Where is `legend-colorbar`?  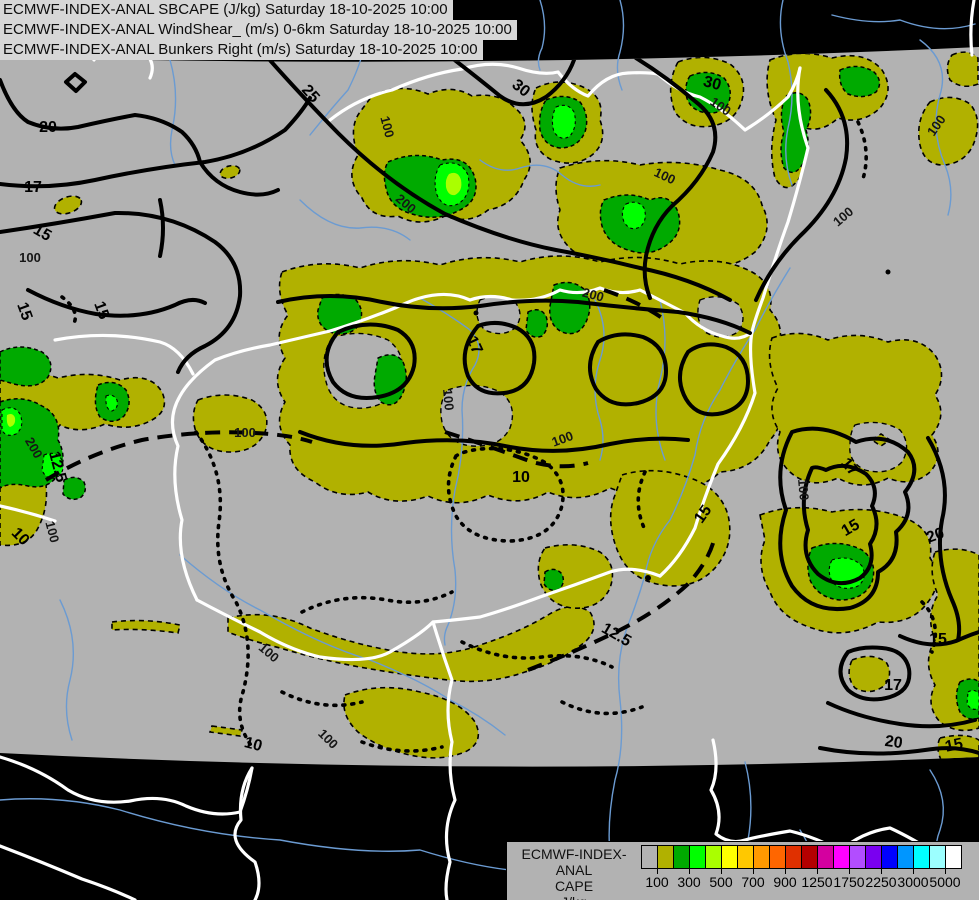
legend-colorbar is located at coordinates (801, 857).